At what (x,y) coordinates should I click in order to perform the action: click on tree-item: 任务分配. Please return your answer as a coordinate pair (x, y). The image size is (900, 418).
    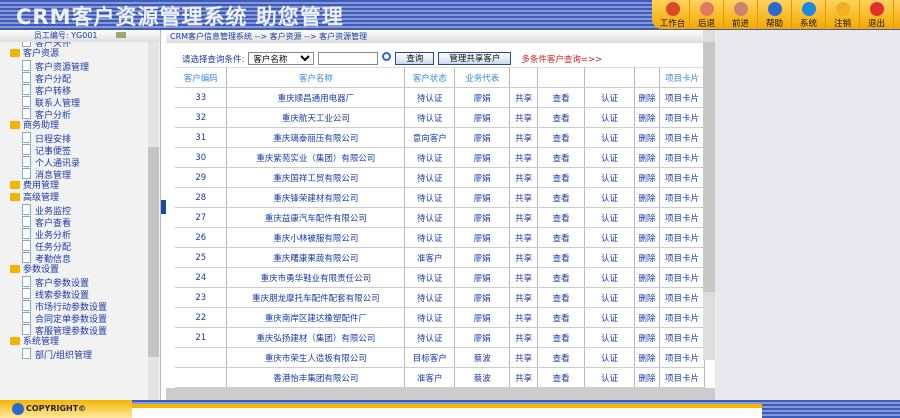
    Looking at the image, I should click on (74, 246).